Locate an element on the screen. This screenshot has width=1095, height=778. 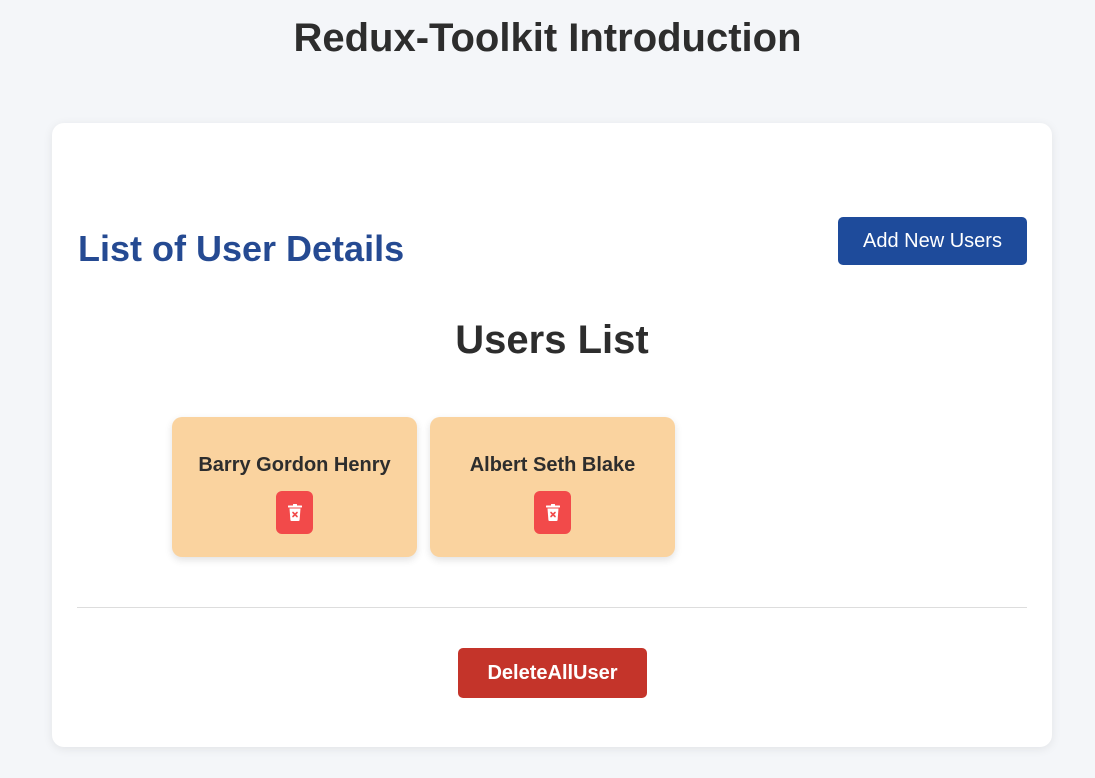
delete-all-users-button: DeleteAllUser is located at coordinates (552, 673).